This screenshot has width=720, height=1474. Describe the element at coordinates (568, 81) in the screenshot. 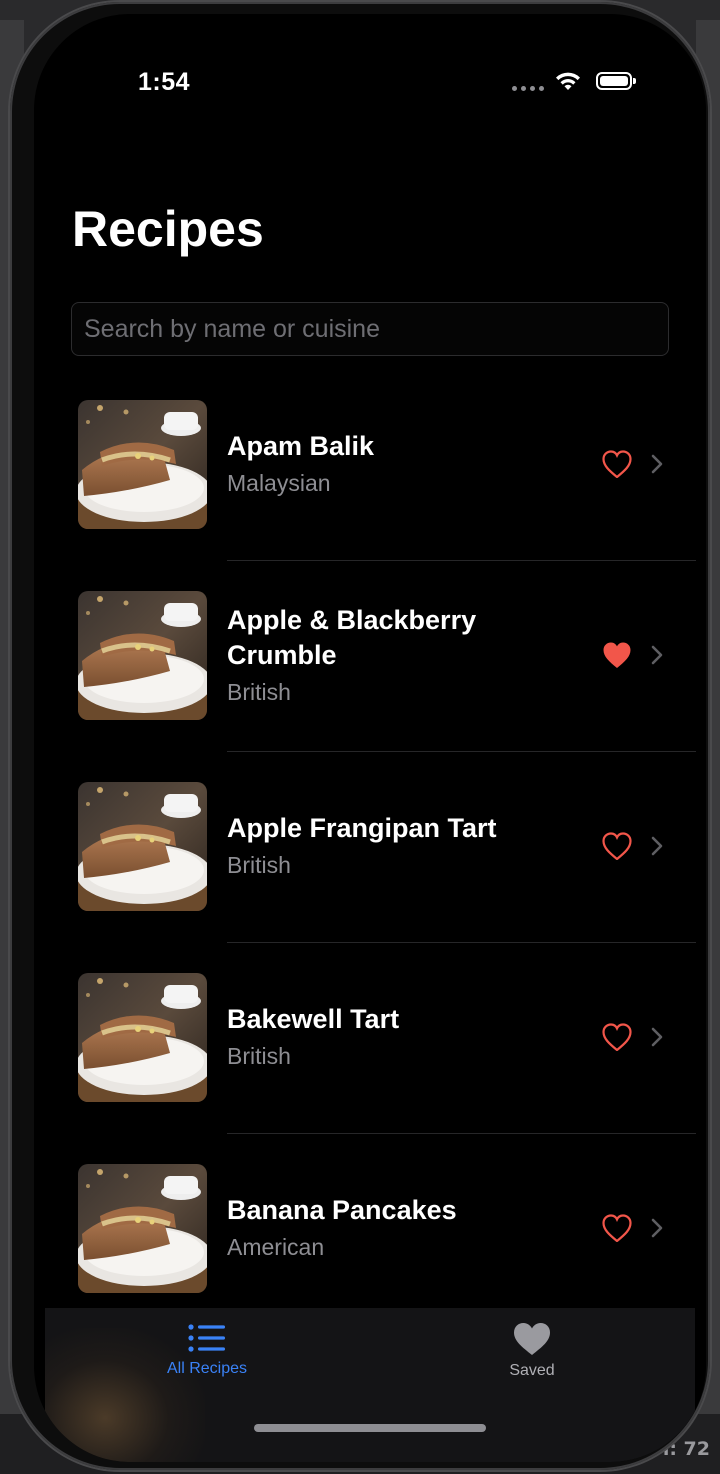

I see `wifi-icon` at that location.